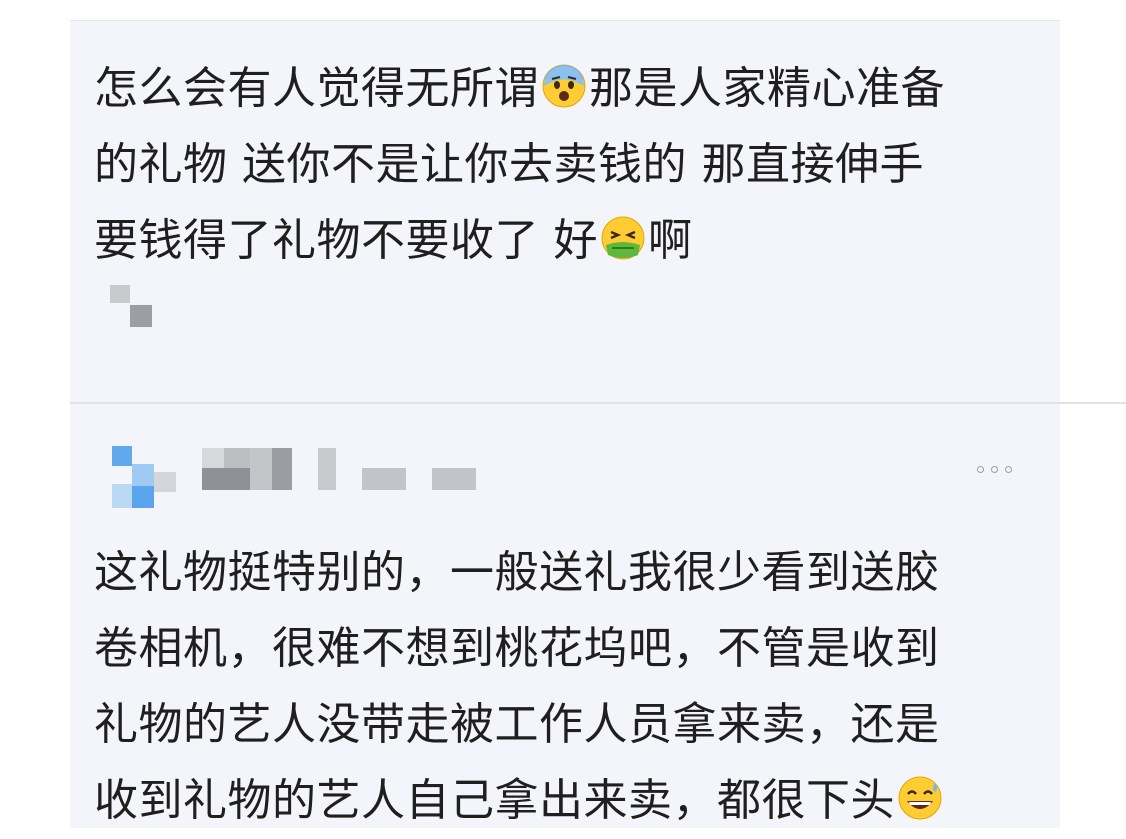 The width and height of the screenshot is (1126, 839). I want to click on comment-line: 那是人家精心准备, so click(767, 88).